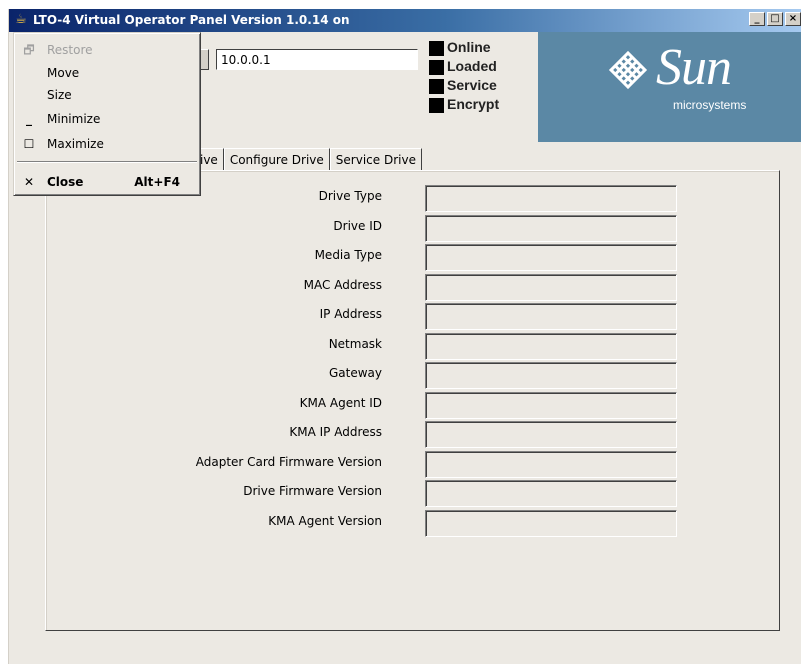 The width and height of the screenshot is (801, 664). I want to click on drive-type-field, so click(551, 198).